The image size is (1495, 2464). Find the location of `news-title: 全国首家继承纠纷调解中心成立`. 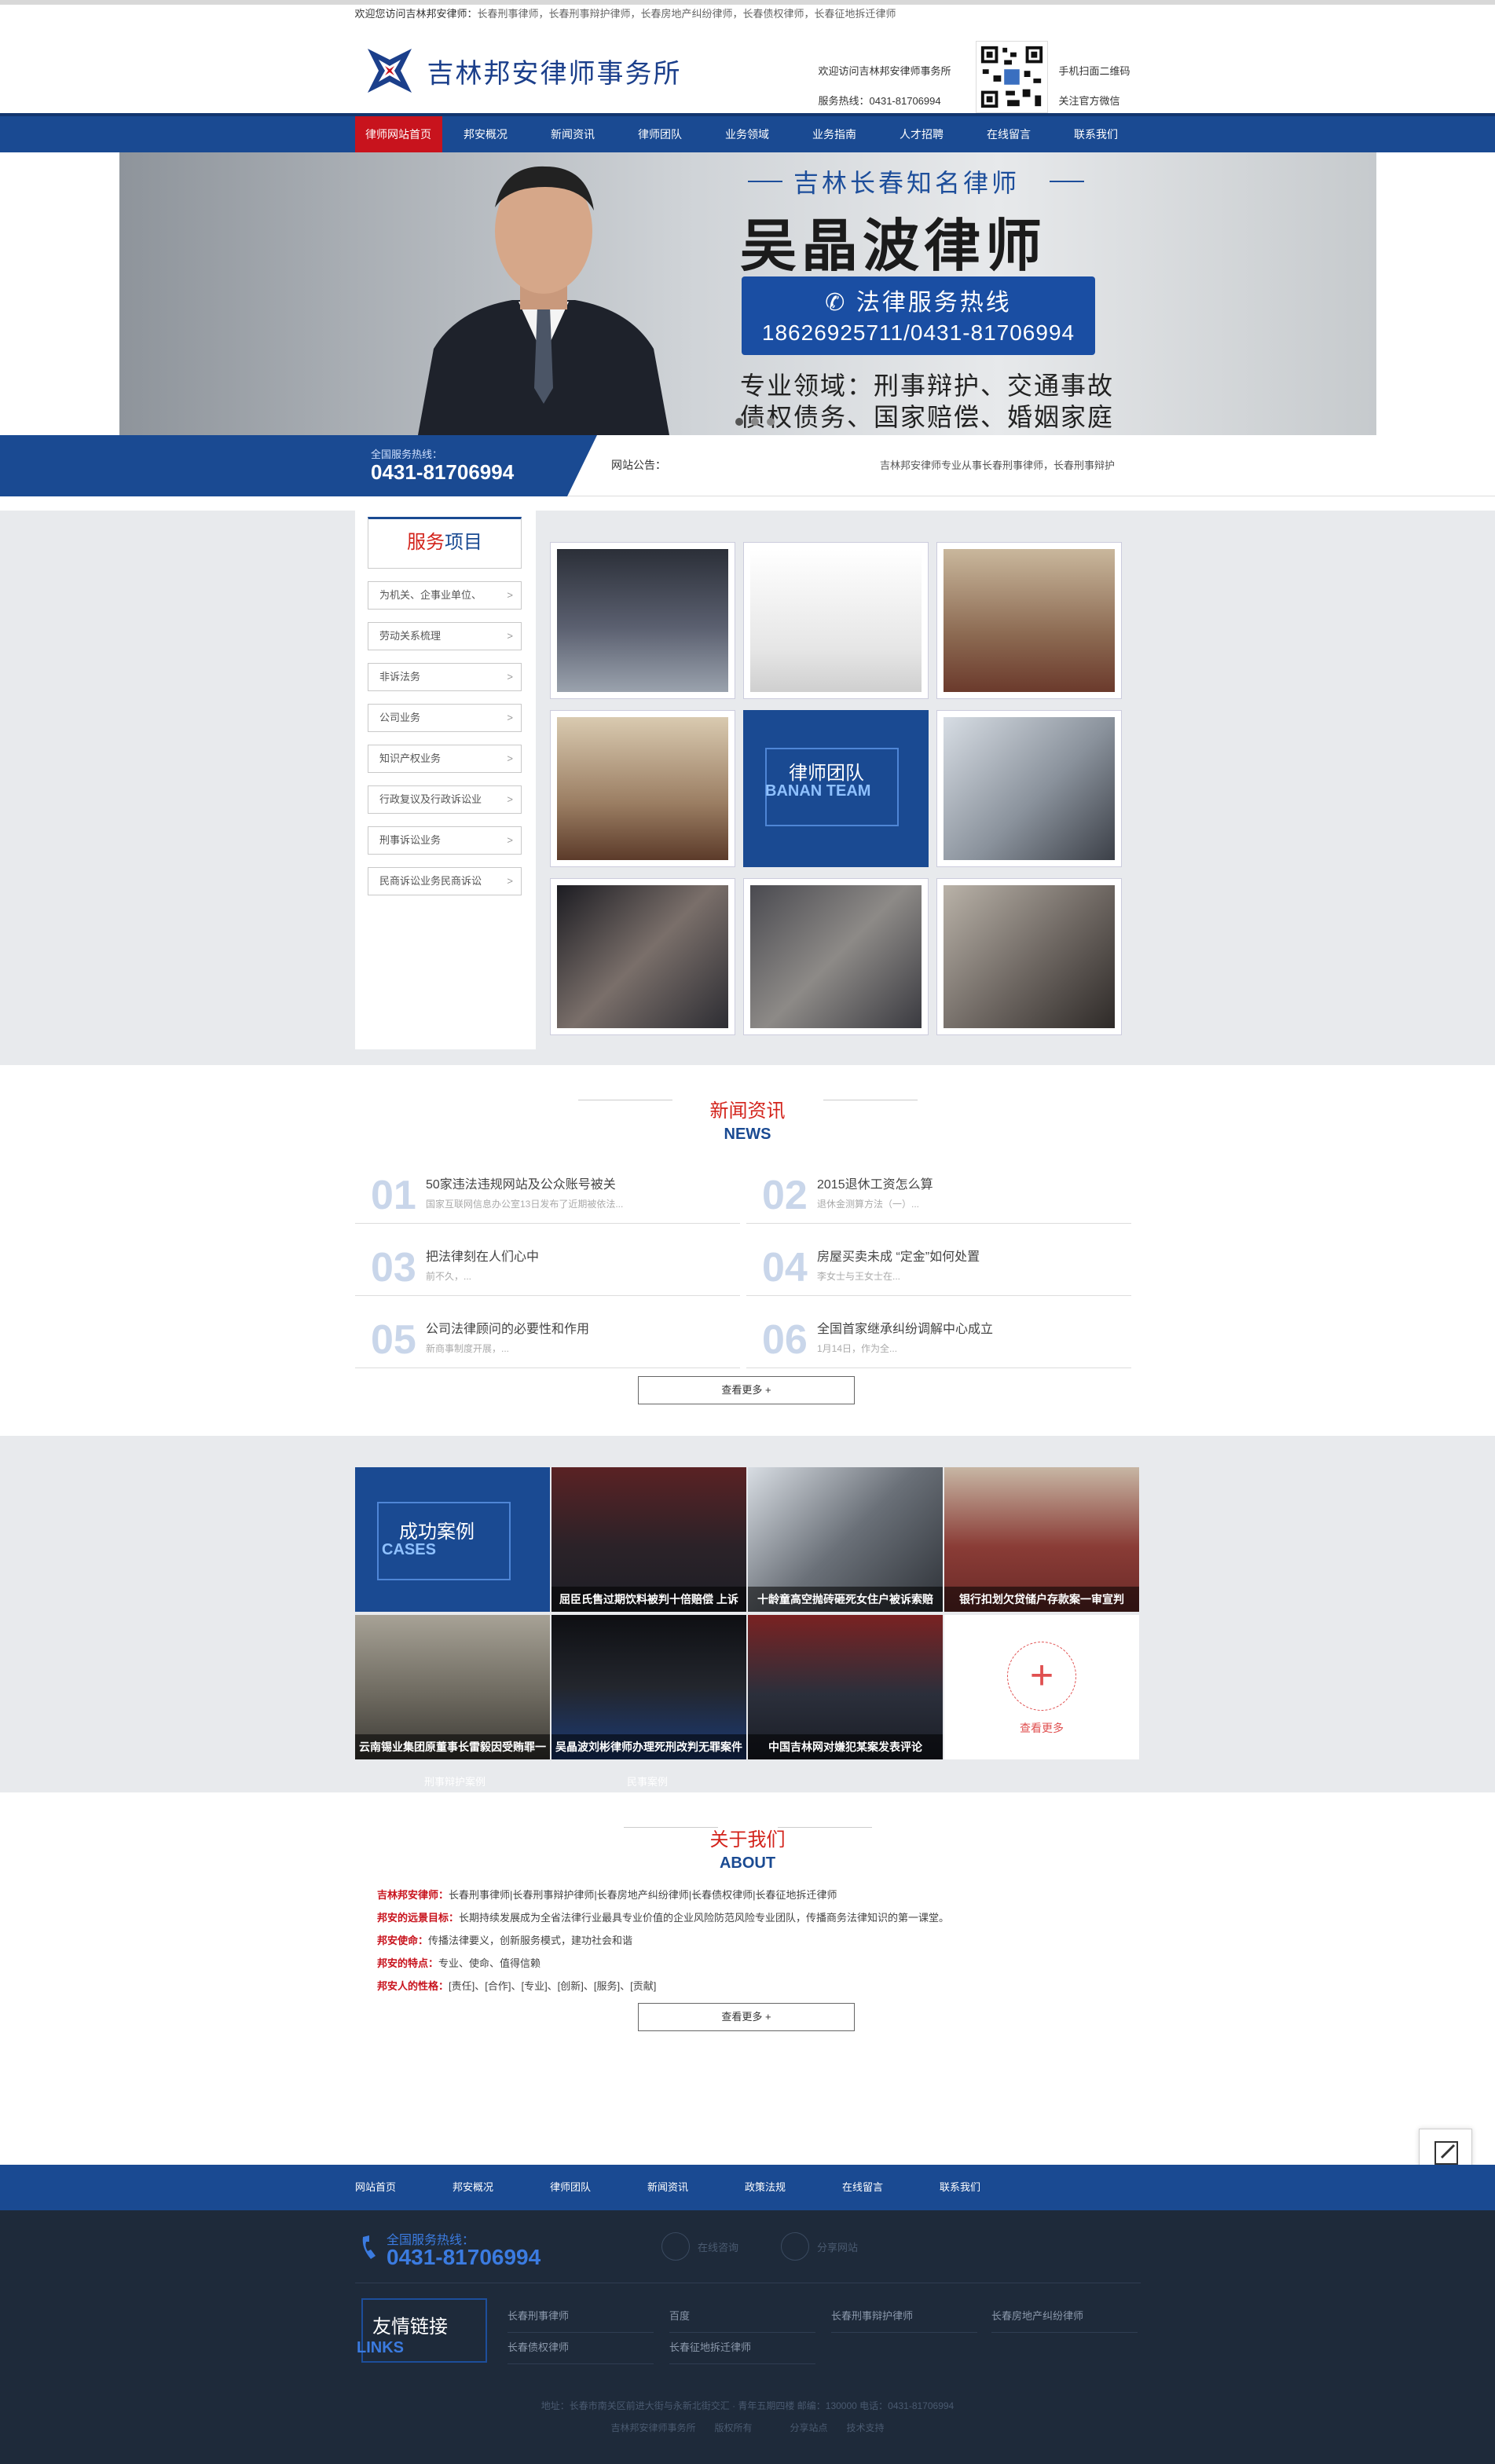

news-title: 全国首家继承纠纷调解中心成立 is located at coordinates (905, 1327).